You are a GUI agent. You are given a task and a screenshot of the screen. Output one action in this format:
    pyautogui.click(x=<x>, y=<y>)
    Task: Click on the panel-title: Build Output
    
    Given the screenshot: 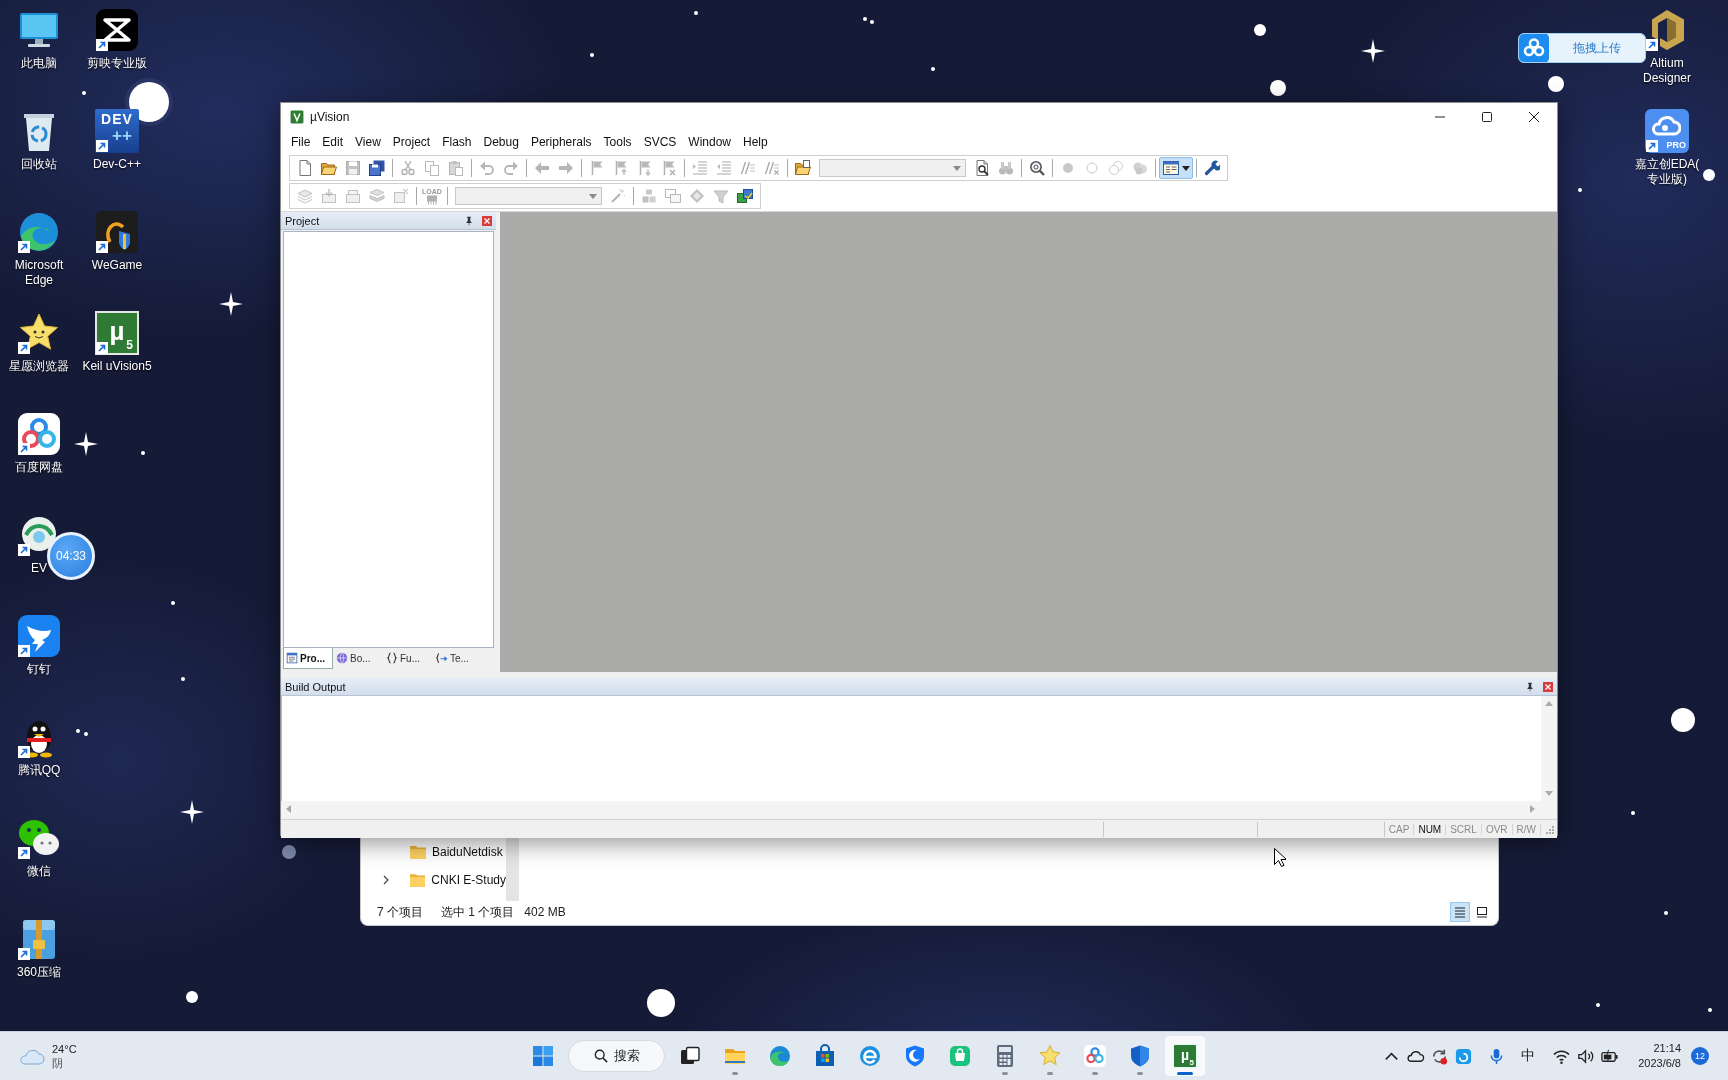 What is the action you would take?
    pyautogui.click(x=315, y=686)
    